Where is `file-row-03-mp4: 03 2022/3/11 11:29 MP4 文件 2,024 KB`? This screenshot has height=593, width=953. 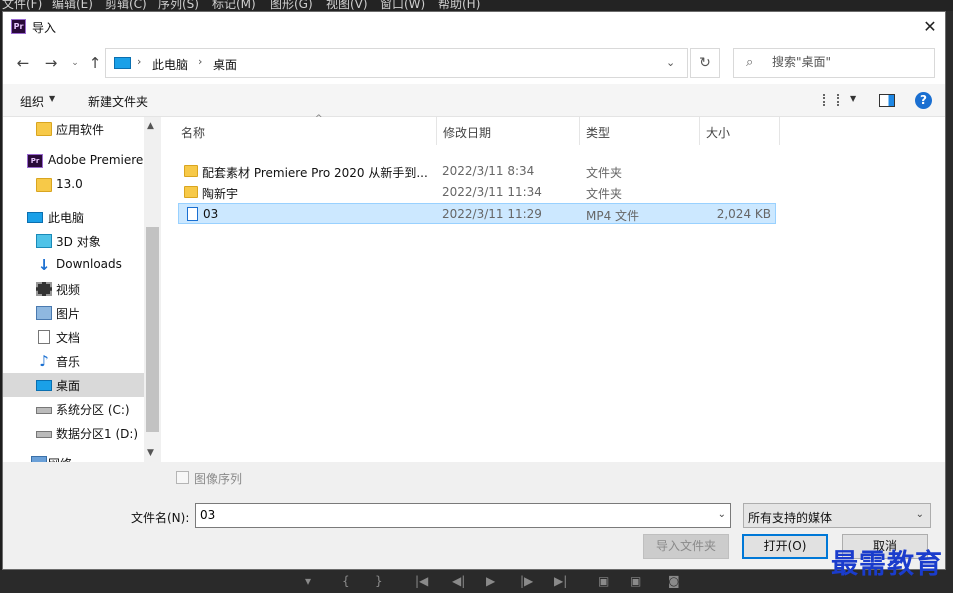
file-row-03-mp4: 03 2022/3/11 11:29 MP4 文件 2,024 KB is located at coordinates (477, 213).